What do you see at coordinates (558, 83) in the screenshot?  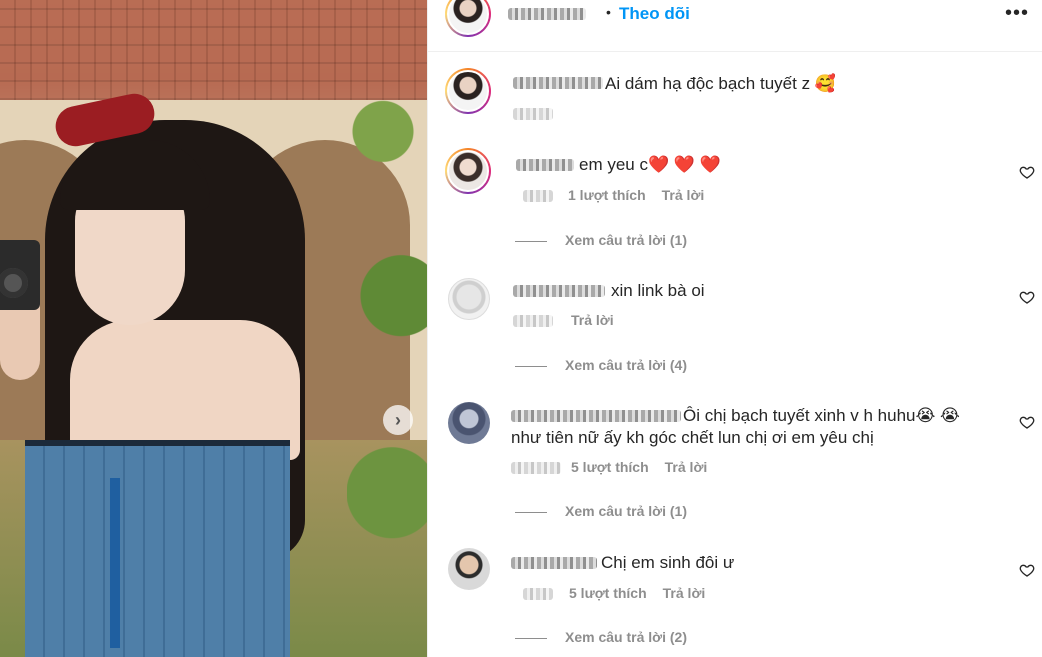 I see `caption-username` at bounding box center [558, 83].